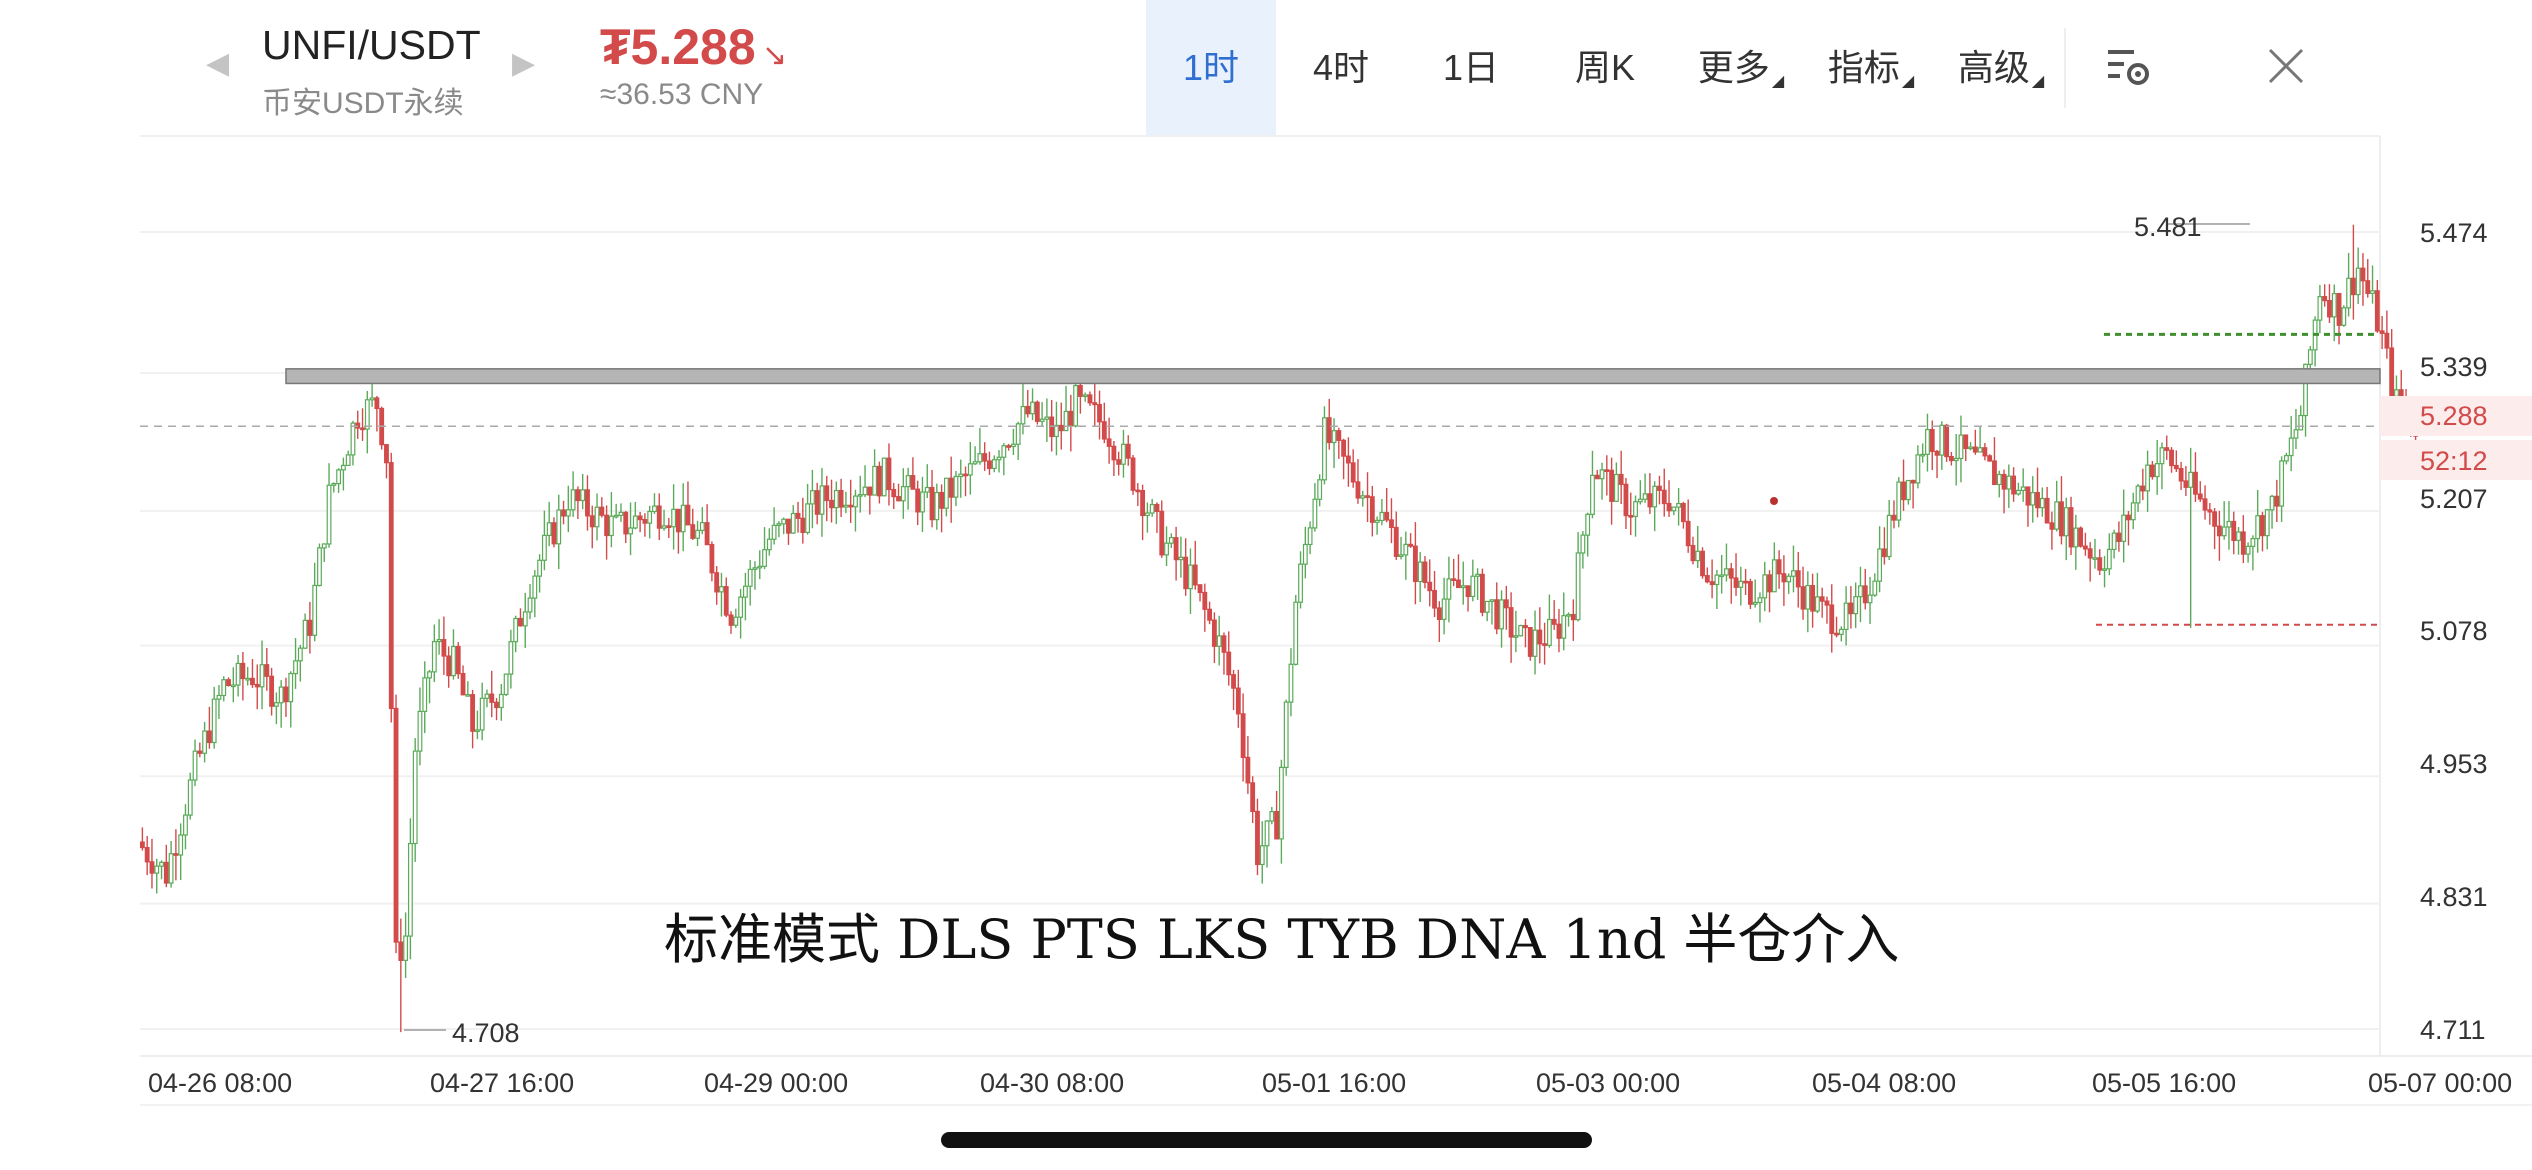 The height and width of the screenshot is (1170, 2532). What do you see at coordinates (1884, 1083) in the screenshot?
I see `x-tick-label: 05-04 08:00` at bounding box center [1884, 1083].